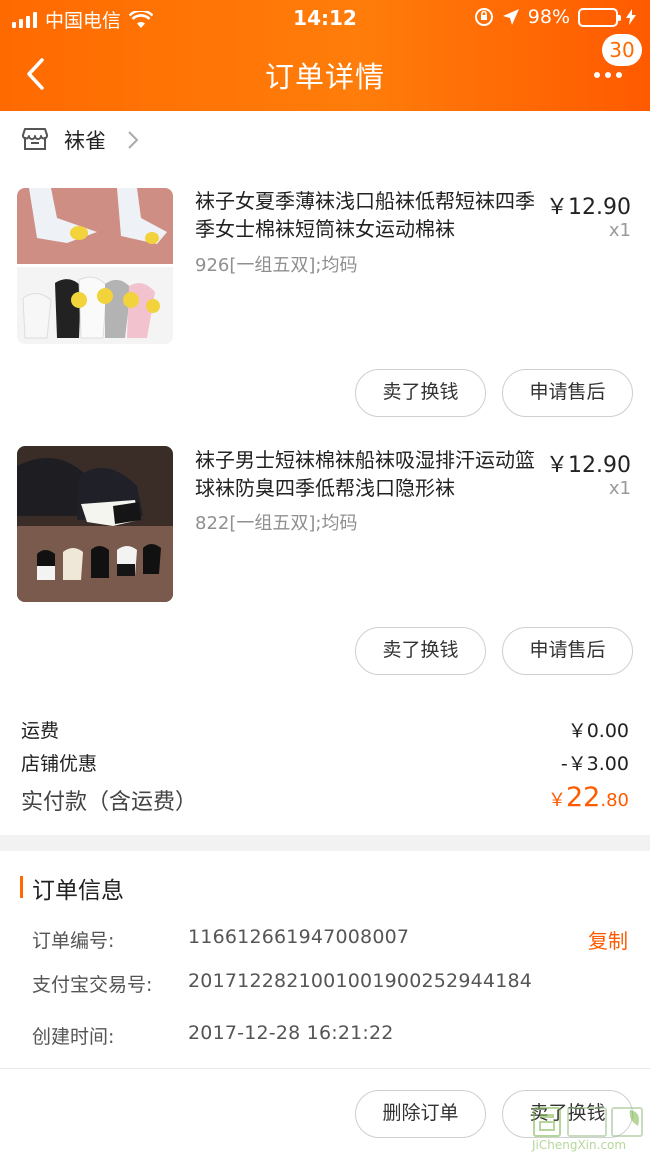  I want to click on status-bar: 中国电信 14:12 98%, so click(325, 18).